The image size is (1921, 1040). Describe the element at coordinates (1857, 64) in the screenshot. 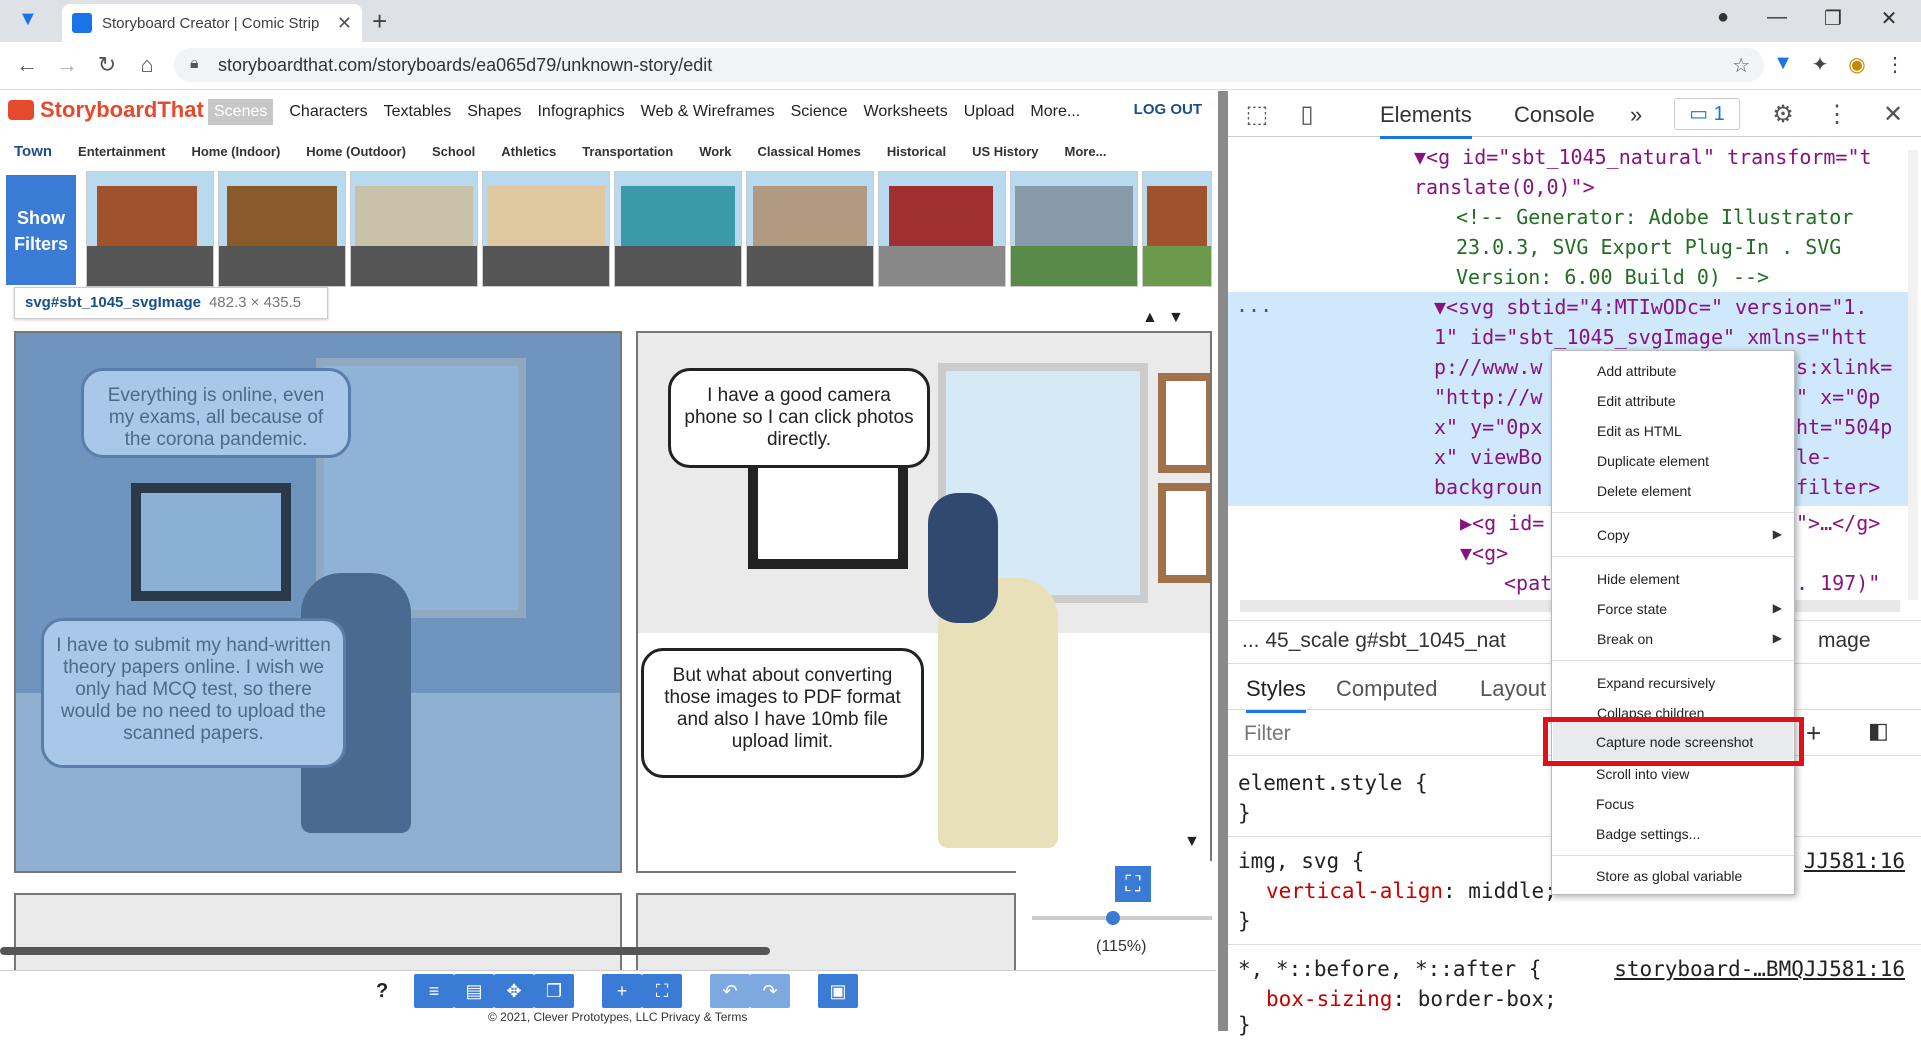

I see `avatar: ◉` at that location.